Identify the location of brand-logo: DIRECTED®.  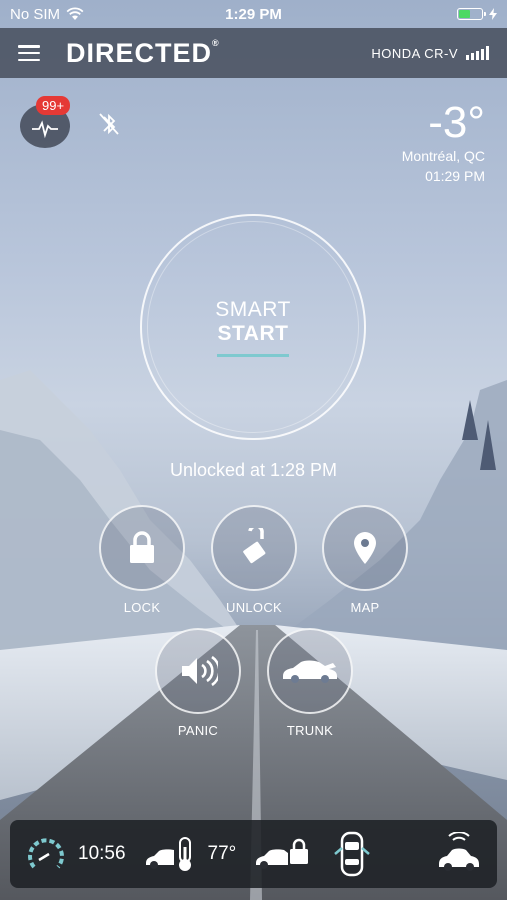
(143, 53).